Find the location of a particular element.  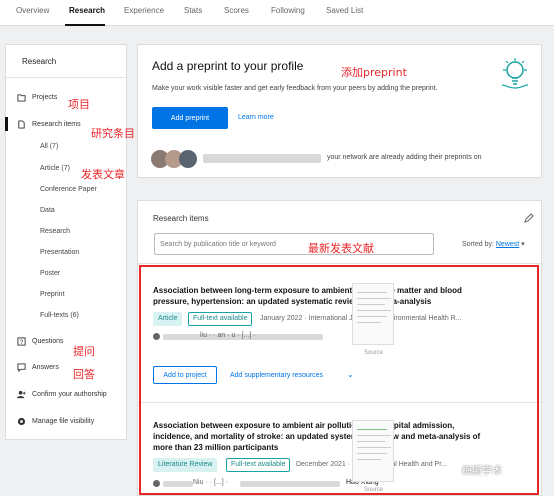

active-indicator is located at coordinates (6, 124).